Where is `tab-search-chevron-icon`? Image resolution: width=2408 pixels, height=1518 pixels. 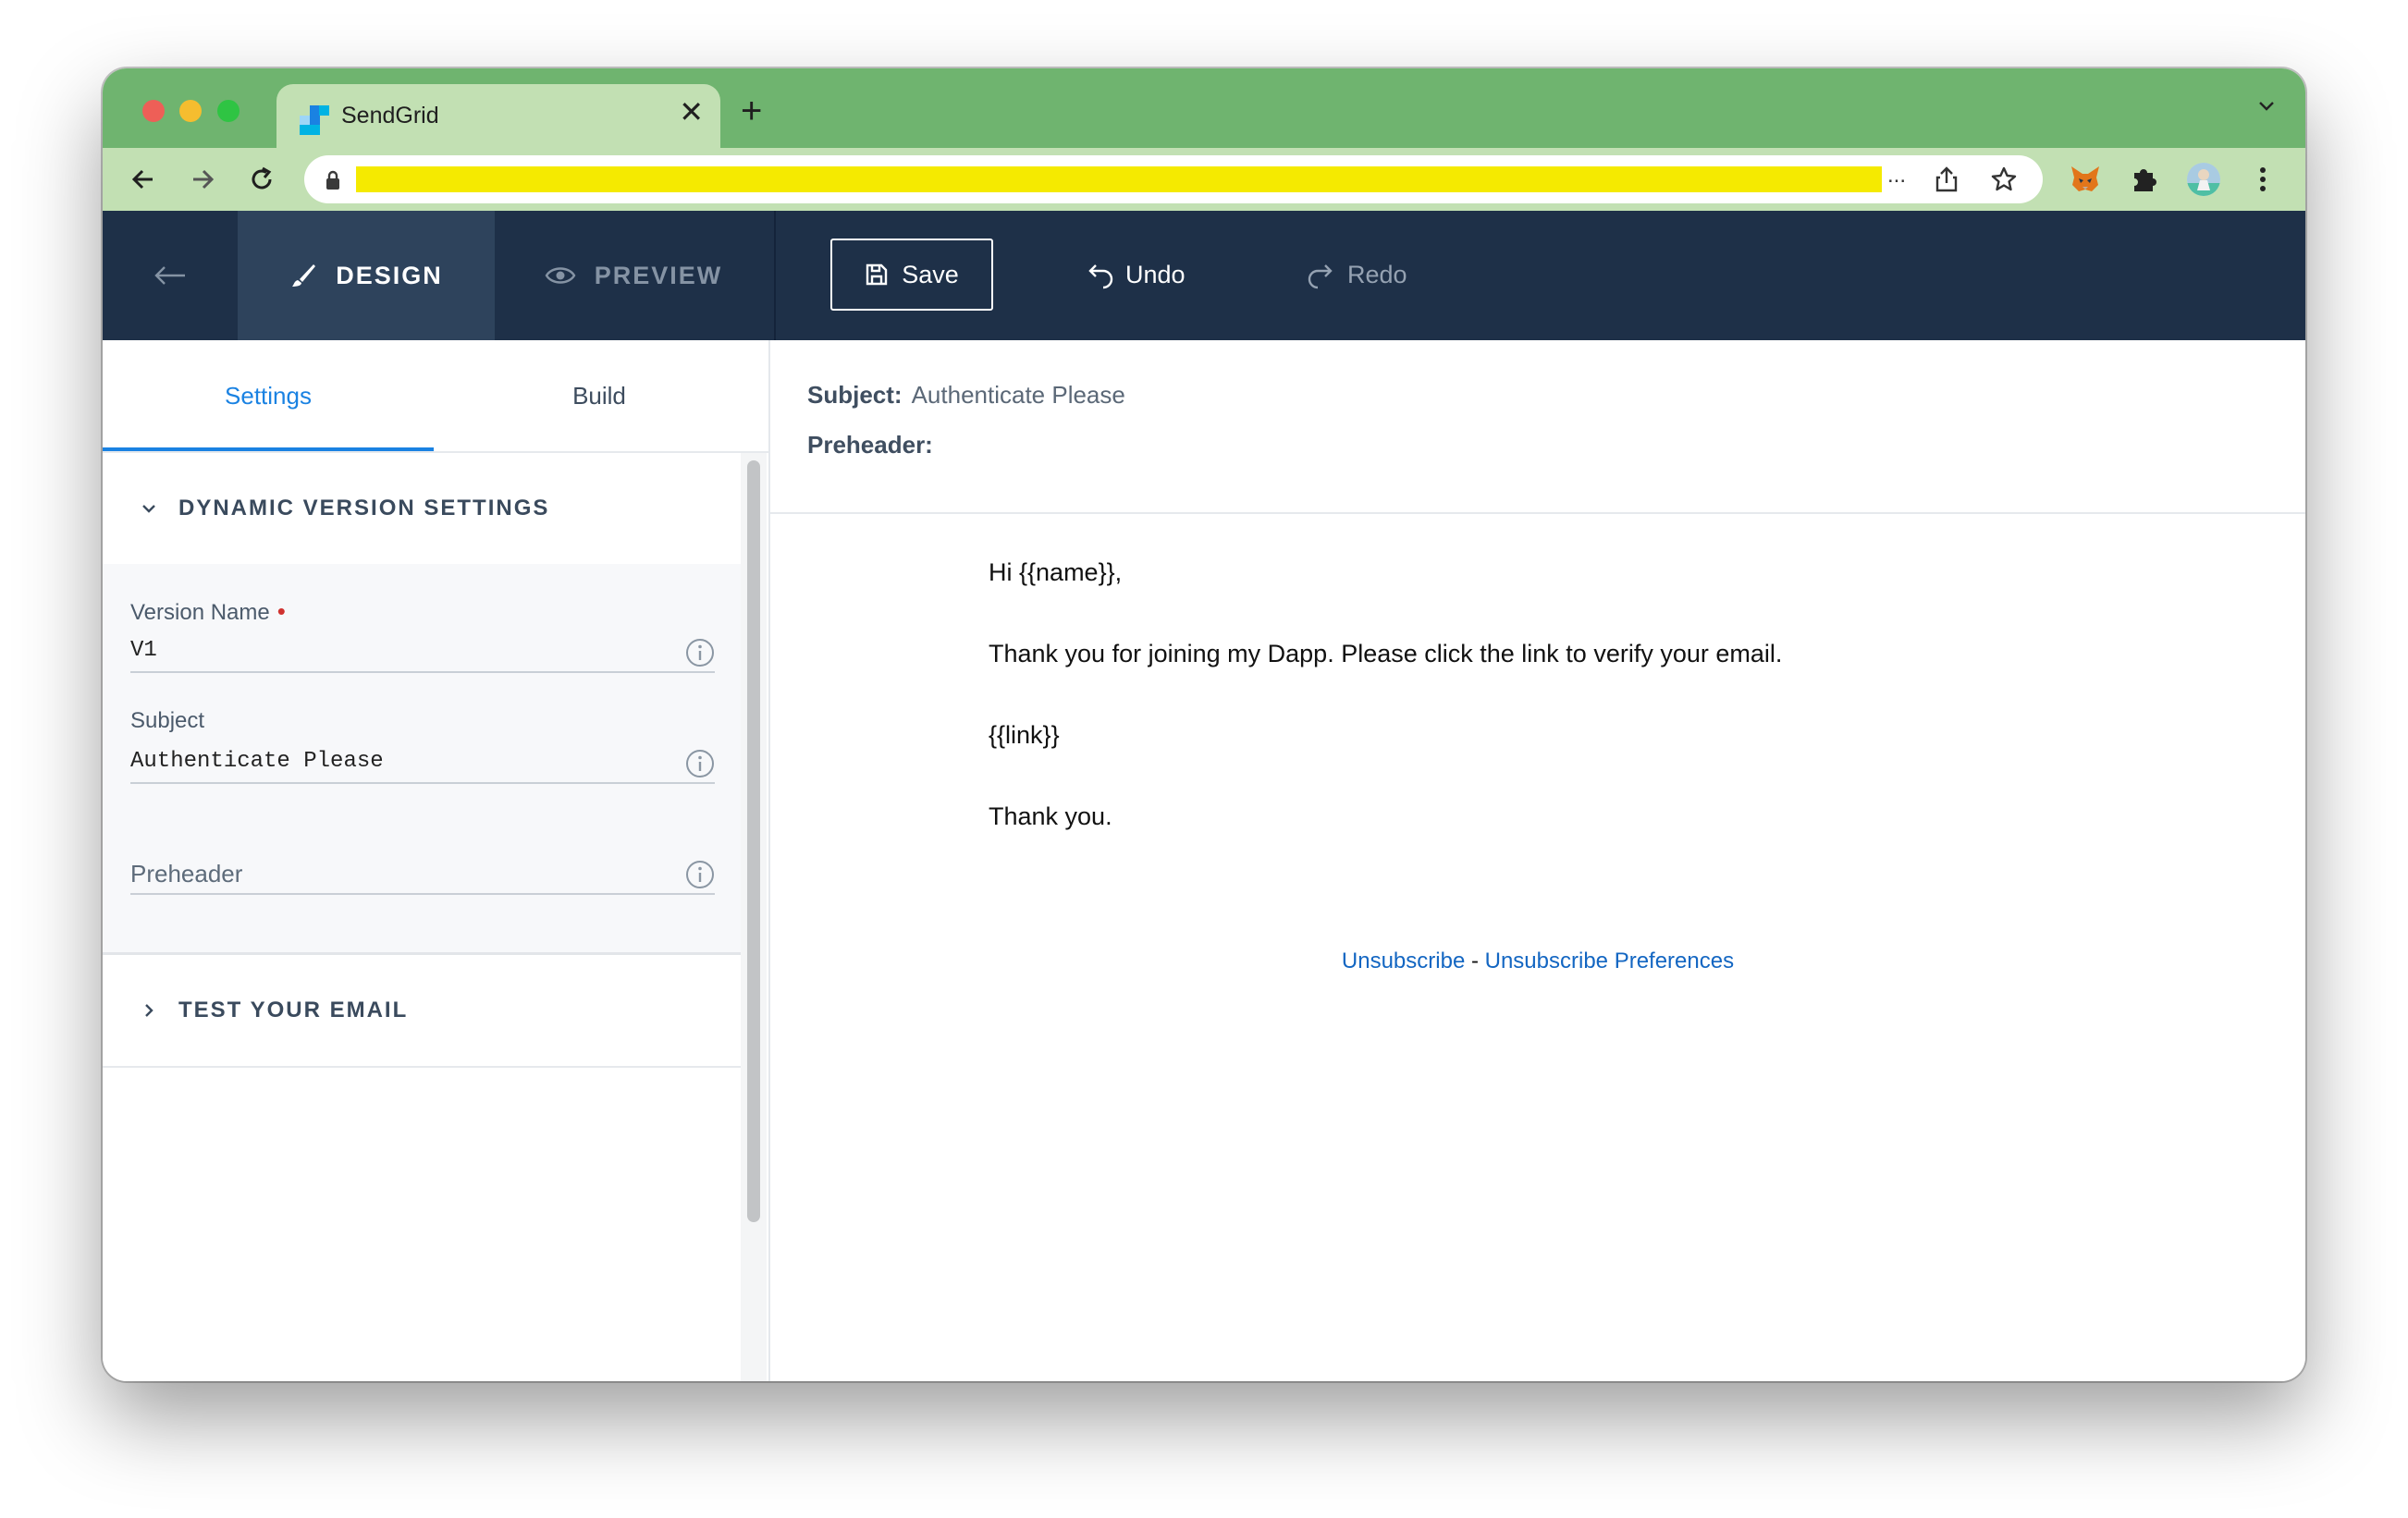
tab-search-chevron-icon is located at coordinates (2266, 107).